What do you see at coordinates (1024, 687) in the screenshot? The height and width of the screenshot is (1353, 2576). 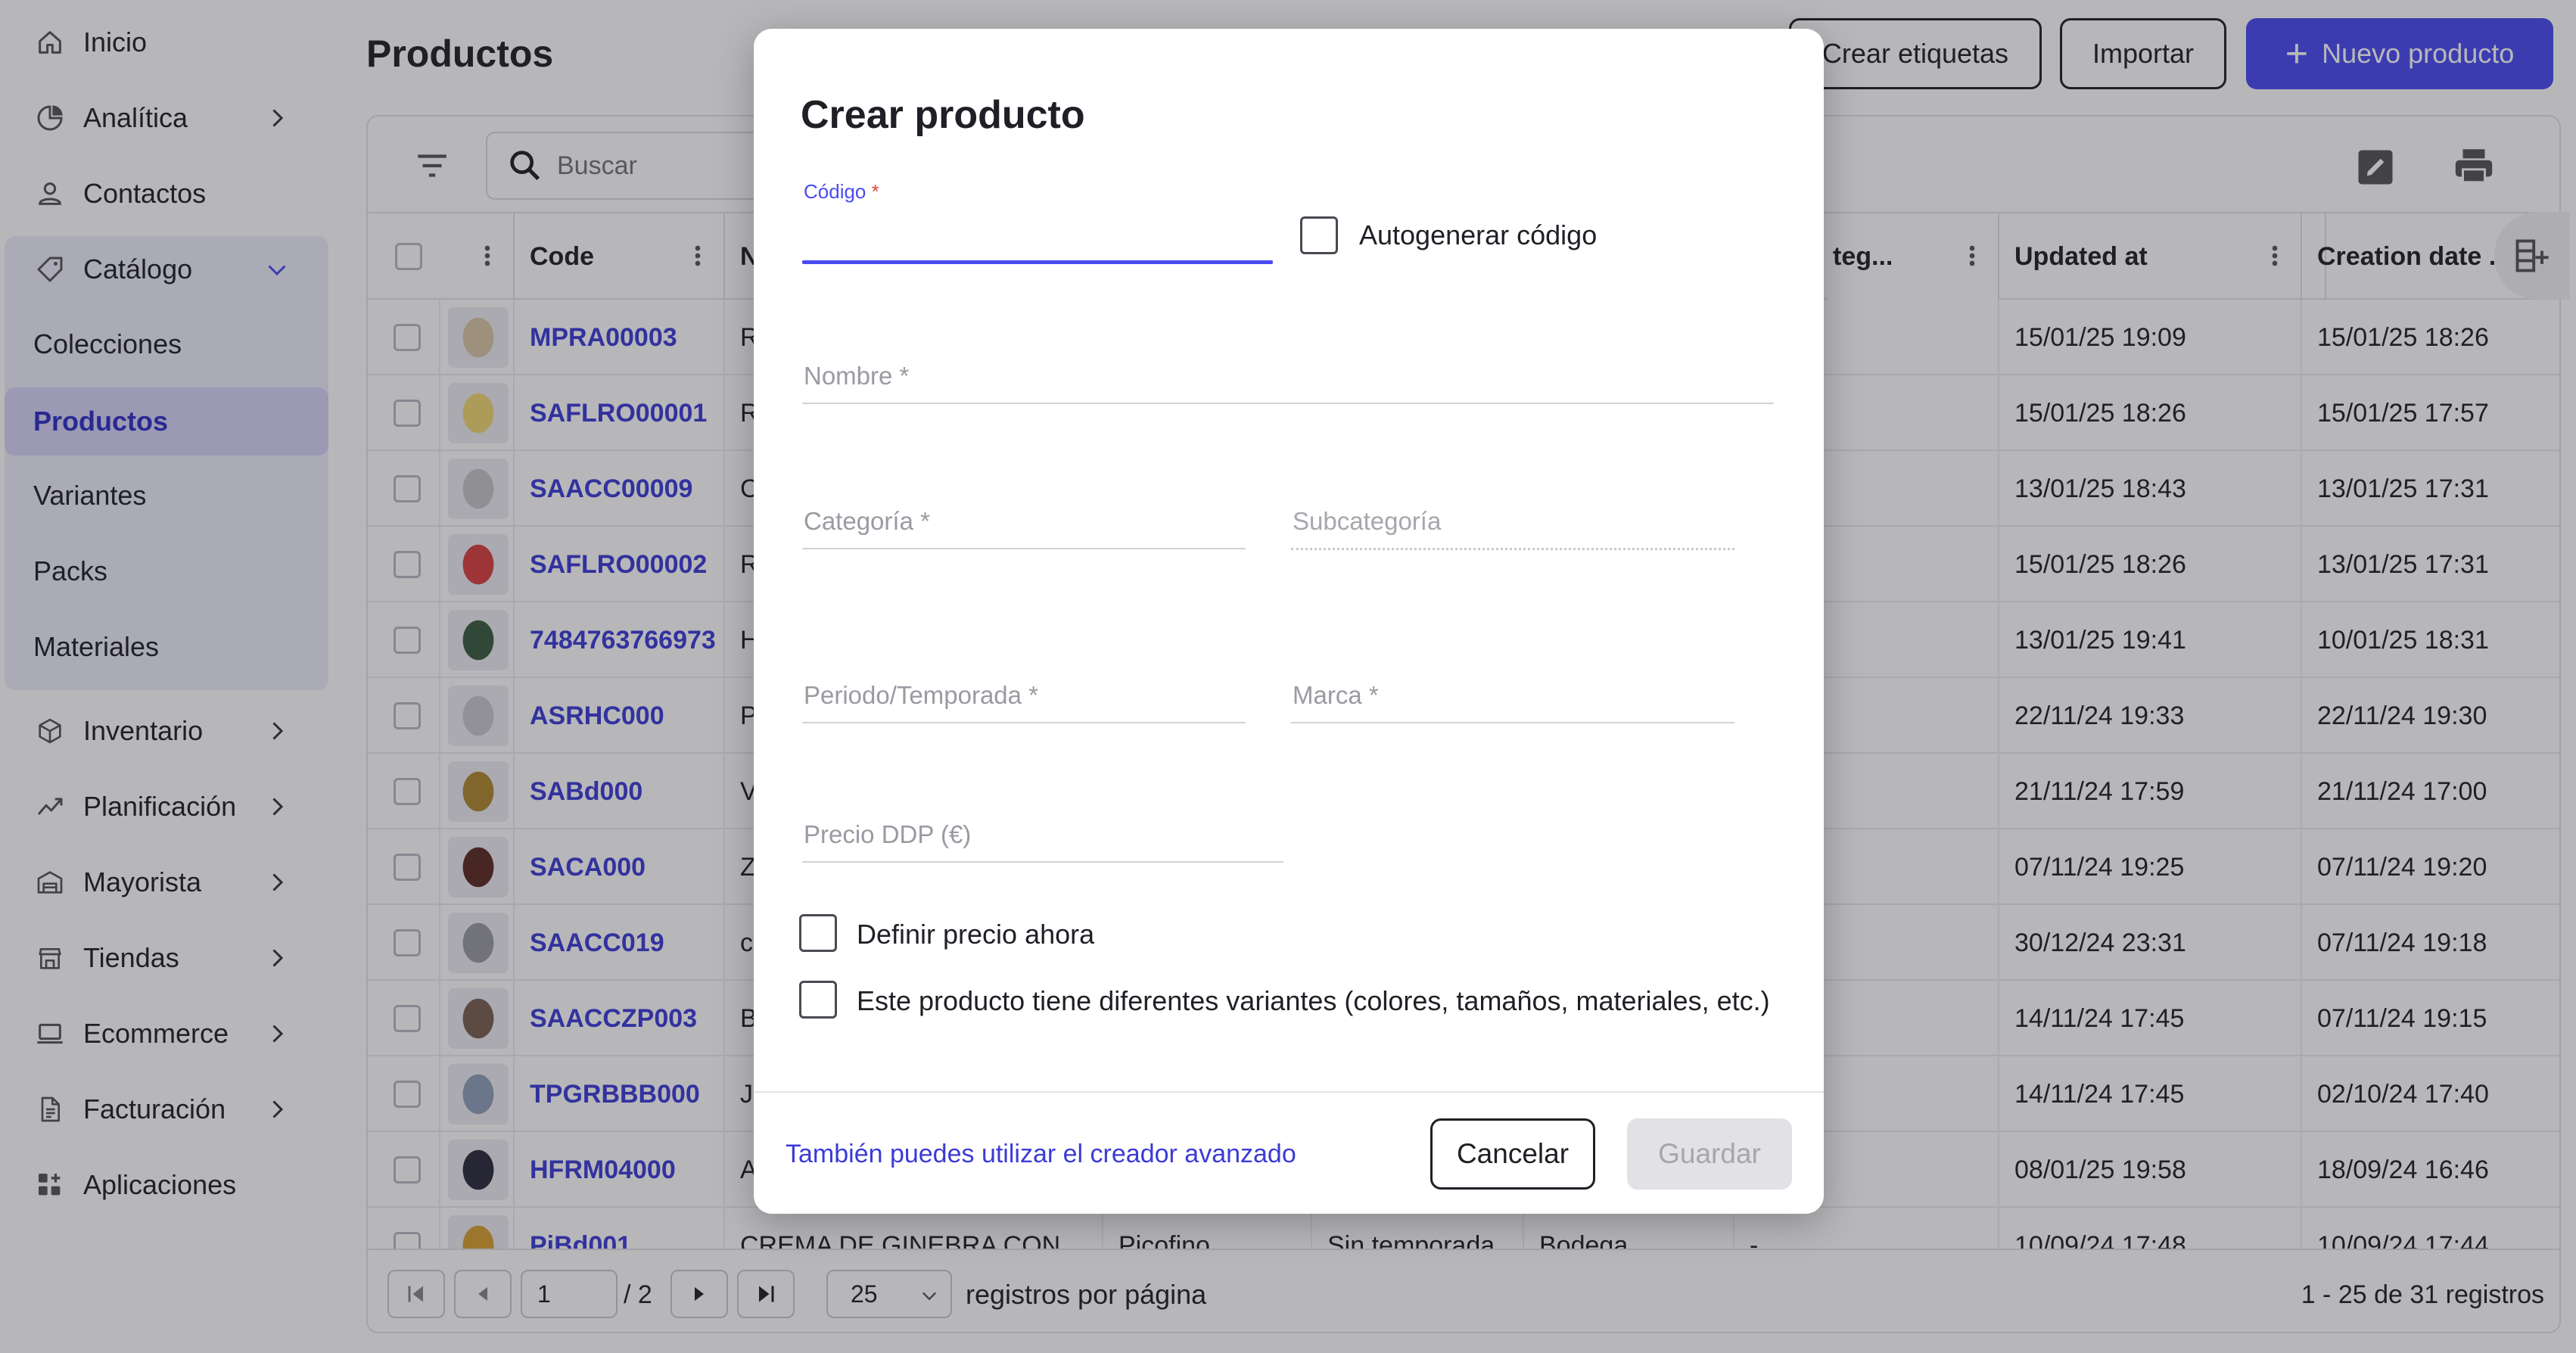 I see `season-select: Periodo/Temporada *` at bounding box center [1024, 687].